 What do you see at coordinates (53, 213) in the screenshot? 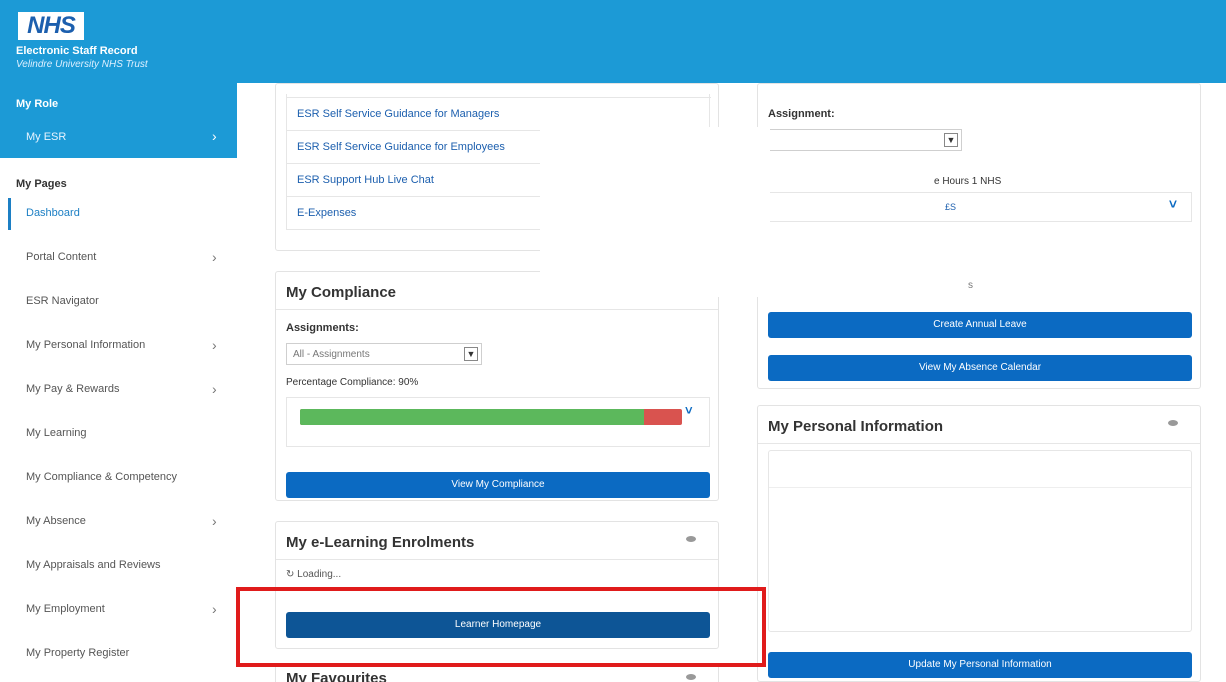
I see `sidebar-item-label: Dashboard` at bounding box center [53, 213].